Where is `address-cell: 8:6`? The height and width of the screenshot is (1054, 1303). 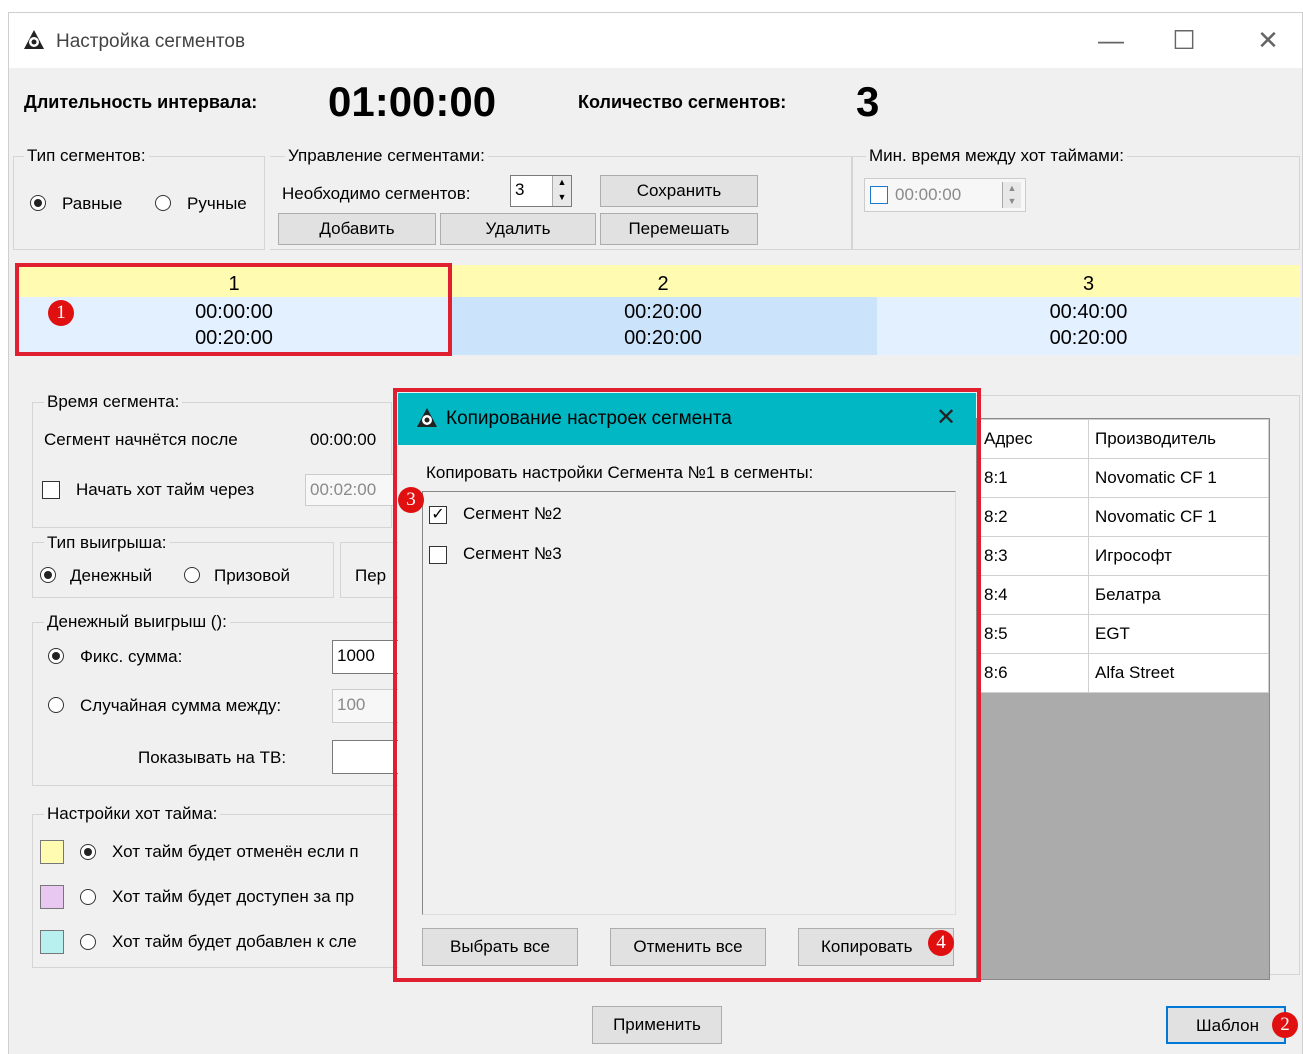
address-cell: 8:6 is located at coordinates (1033, 673).